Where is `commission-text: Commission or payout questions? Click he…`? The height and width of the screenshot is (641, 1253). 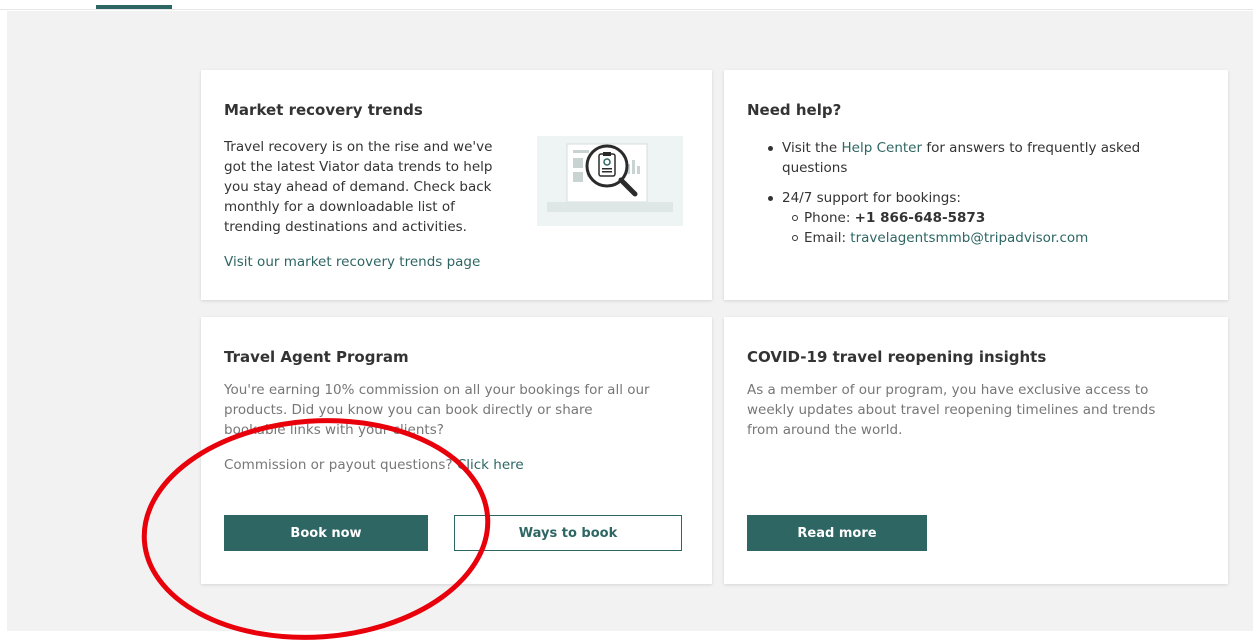 commission-text: Commission or payout questions? Click he… is located at coordinates (374, 465).